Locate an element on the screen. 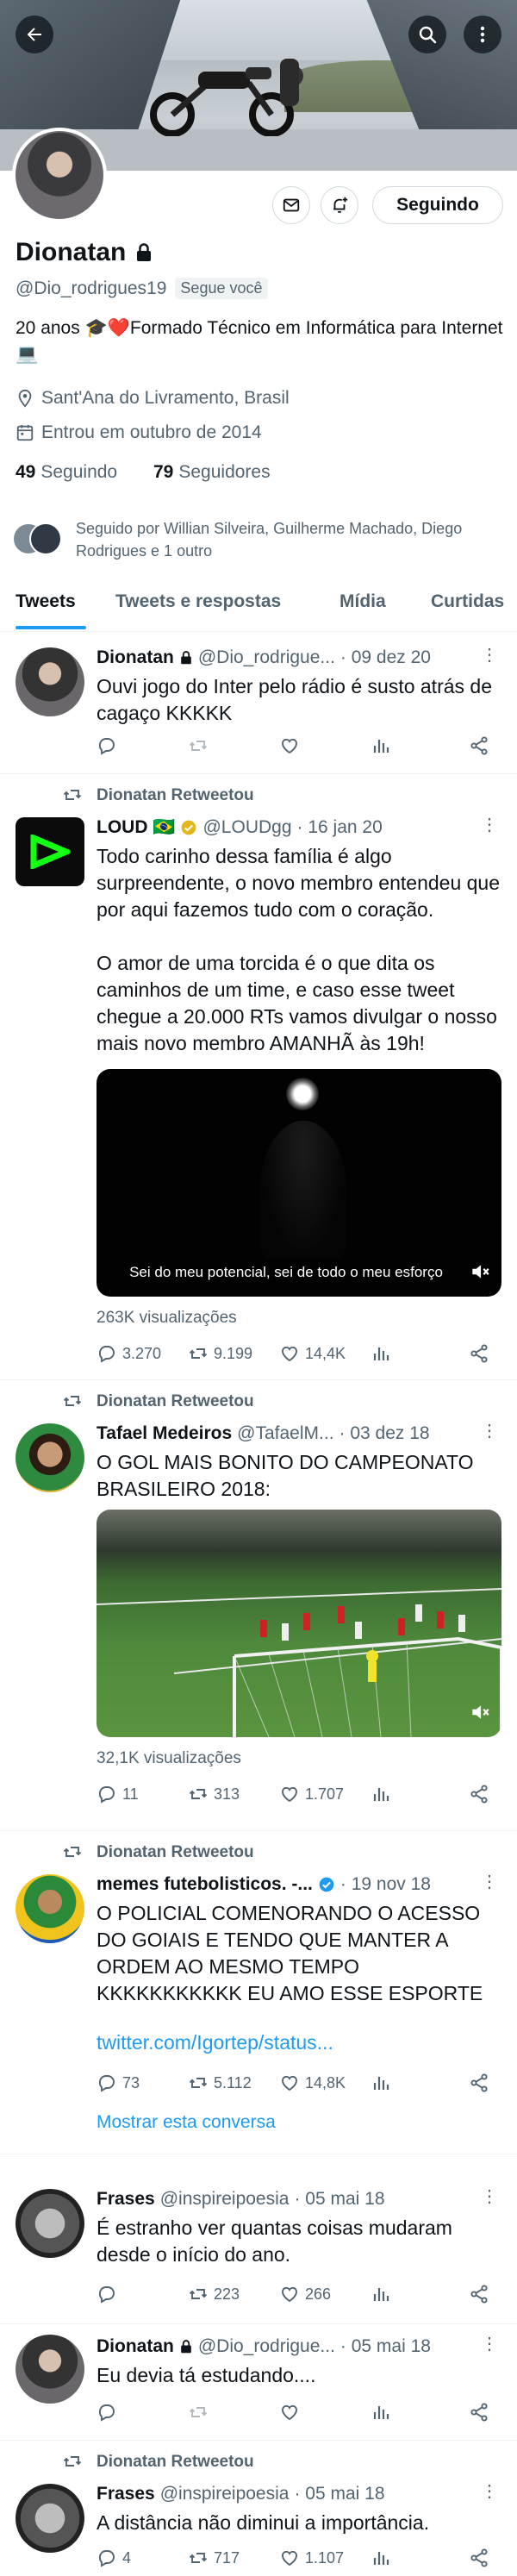  reply-button: 4 is located at coordinates (114, 2558).